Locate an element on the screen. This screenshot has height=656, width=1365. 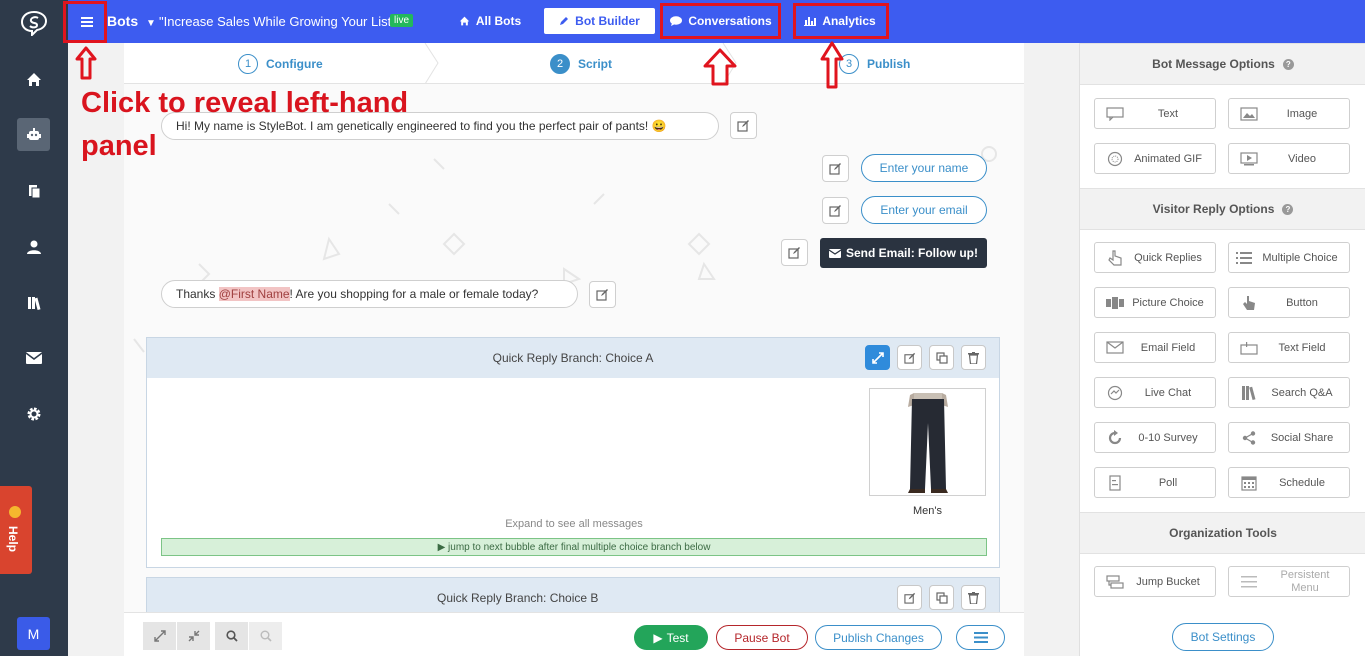
gear-icon is located at coordinates (33, 413).